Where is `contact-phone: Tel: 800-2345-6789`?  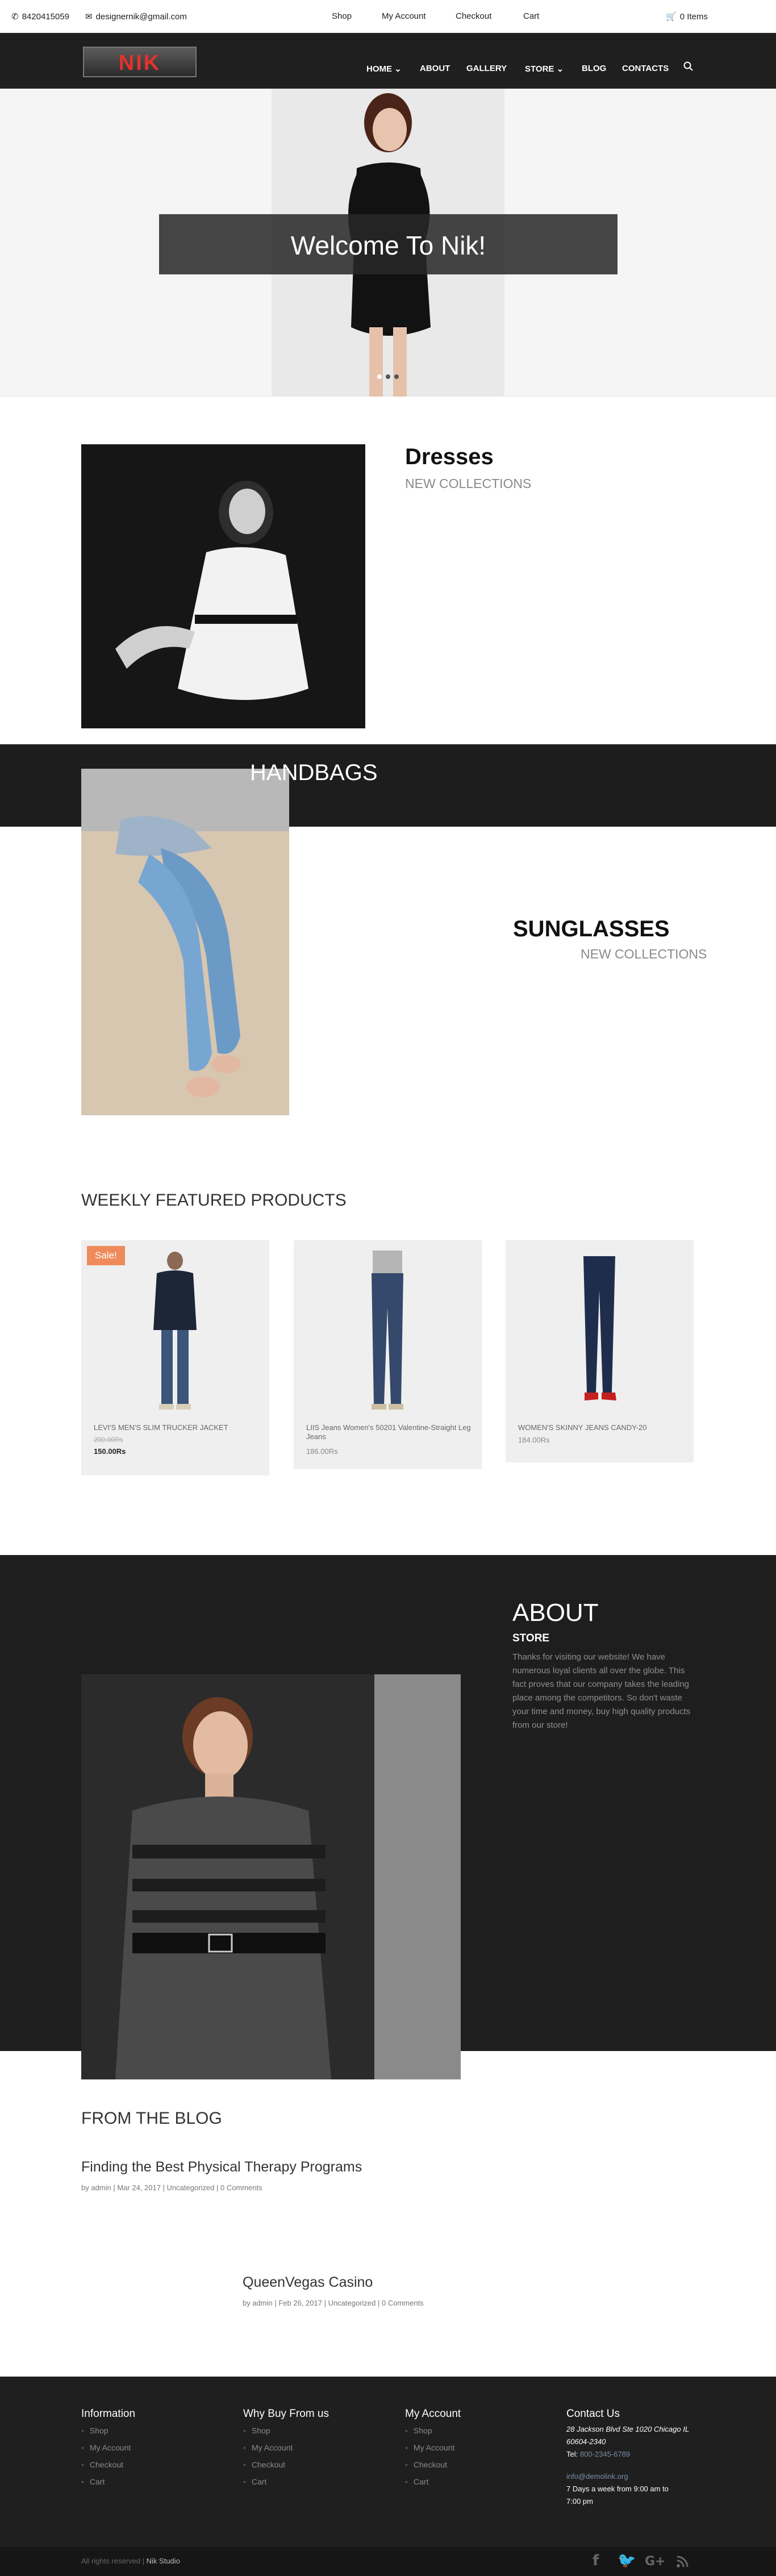
contact-phone: Tel: 800-2345-6789 is located at coordinates (598, 2454).